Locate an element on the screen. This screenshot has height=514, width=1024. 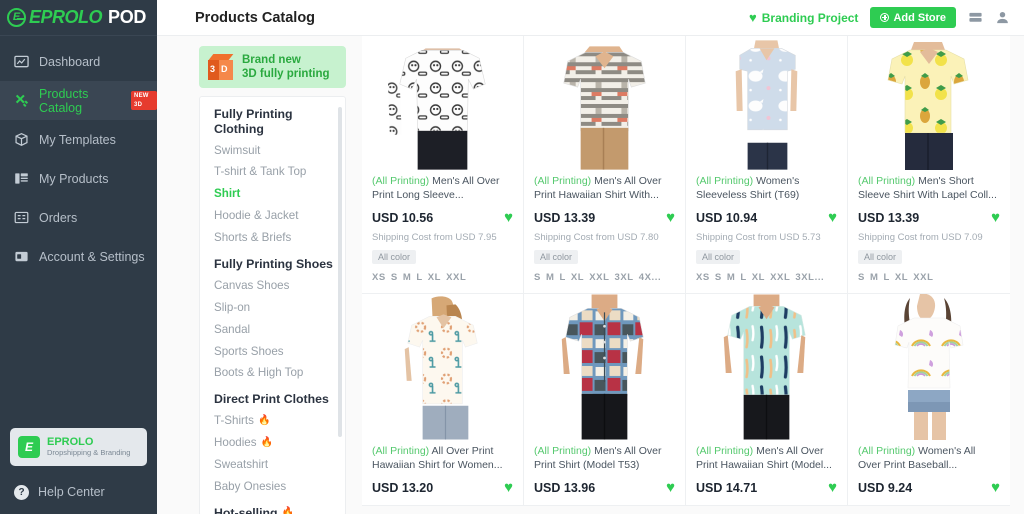
sidebar-item-account-settings: Account & Settings is located at coordinates (78, 256).